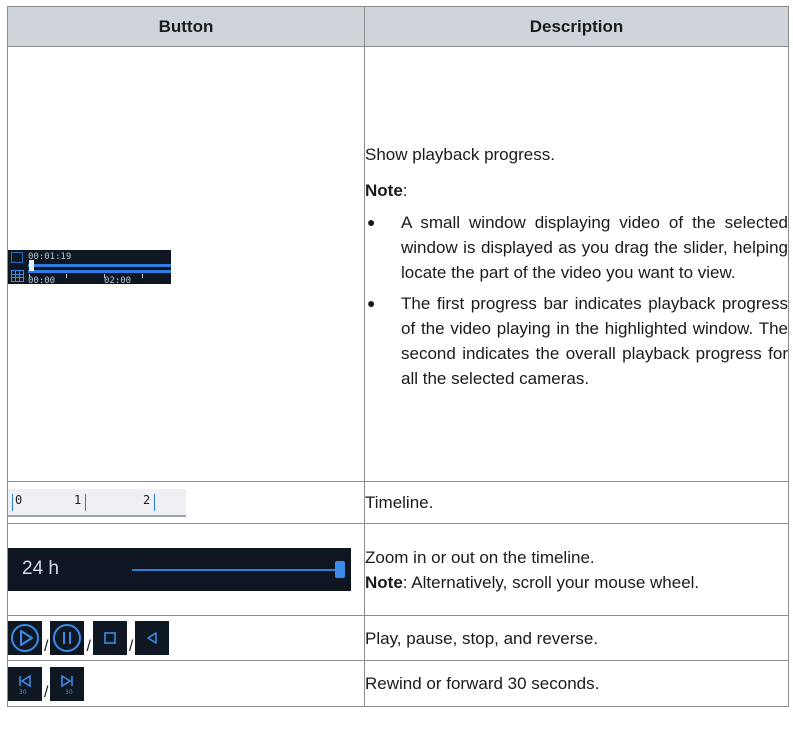  I want to click on header-button: Button, so click(186, 26).